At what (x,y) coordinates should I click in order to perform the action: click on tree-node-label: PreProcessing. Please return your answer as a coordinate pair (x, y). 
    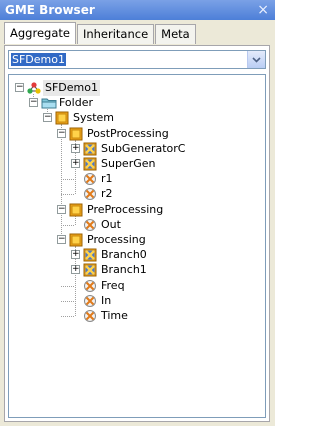
    Looking at the image, I should click on (125, 209).